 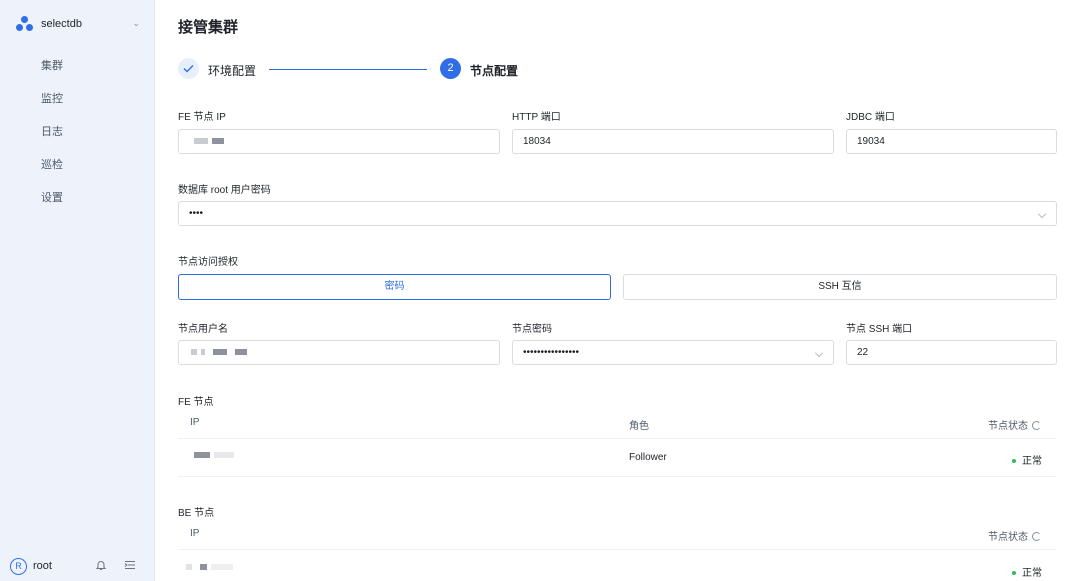 I want to click on jdbc-port-label: JDBC 端口, so click(x=870, y=117).